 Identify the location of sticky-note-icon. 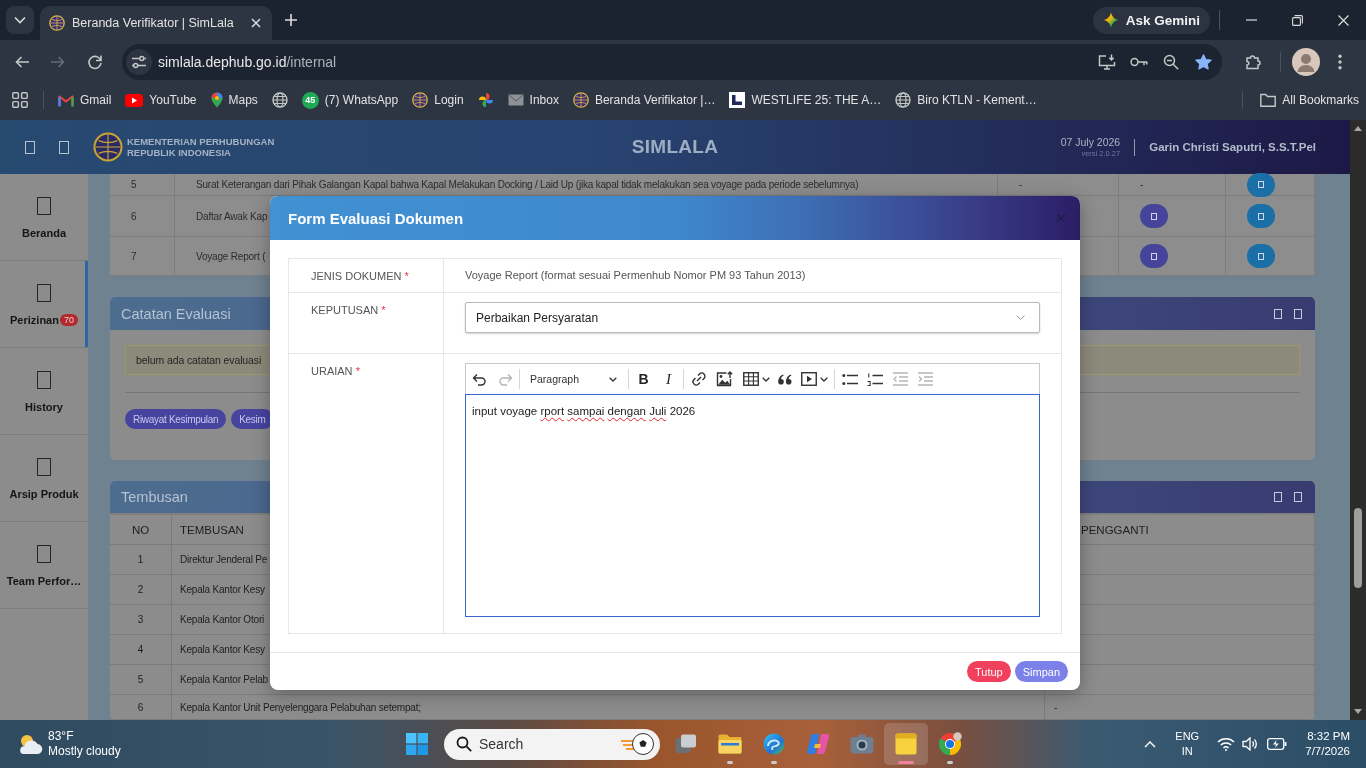
(906, 744).